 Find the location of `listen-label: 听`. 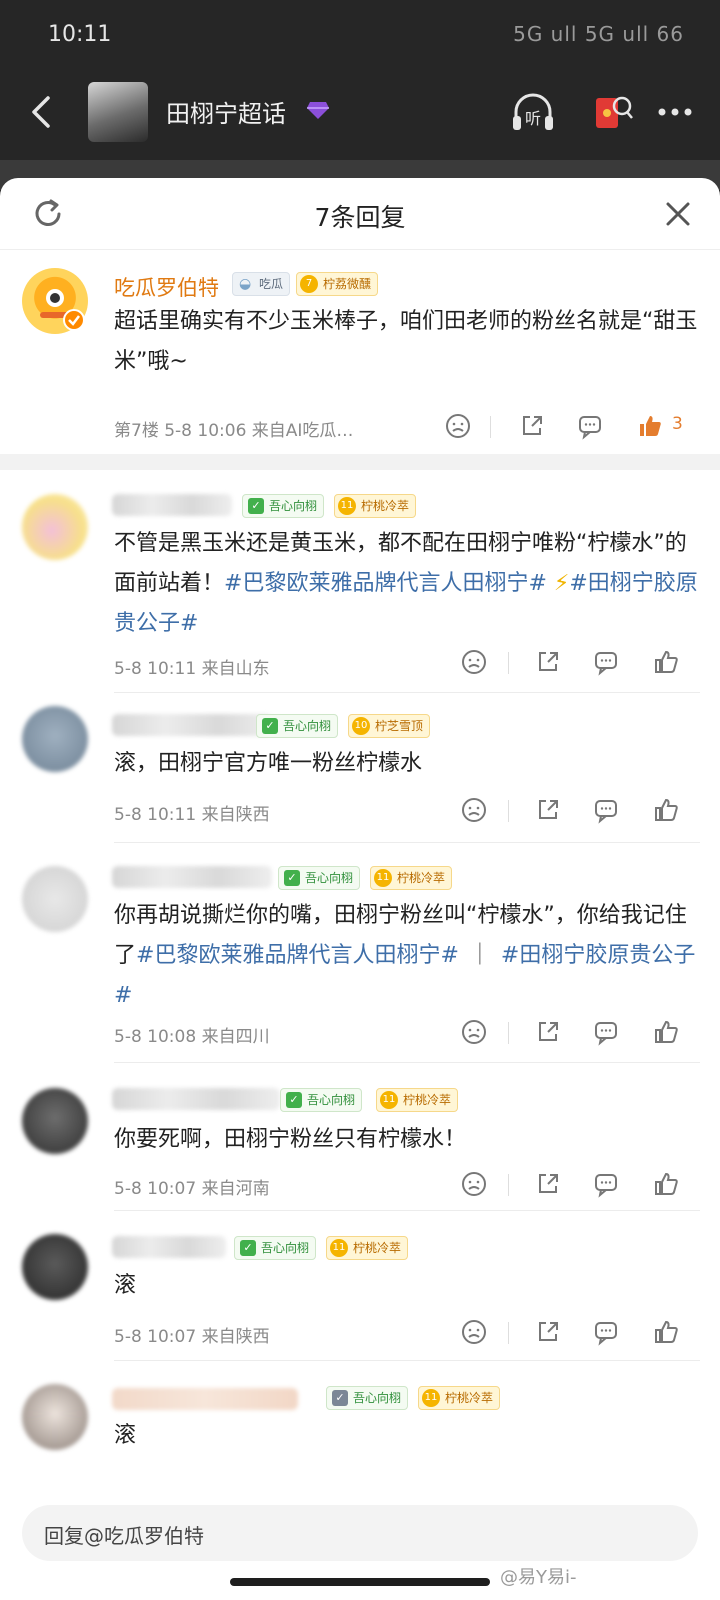

listen-label: 听 is located at coordinates (533, 118).